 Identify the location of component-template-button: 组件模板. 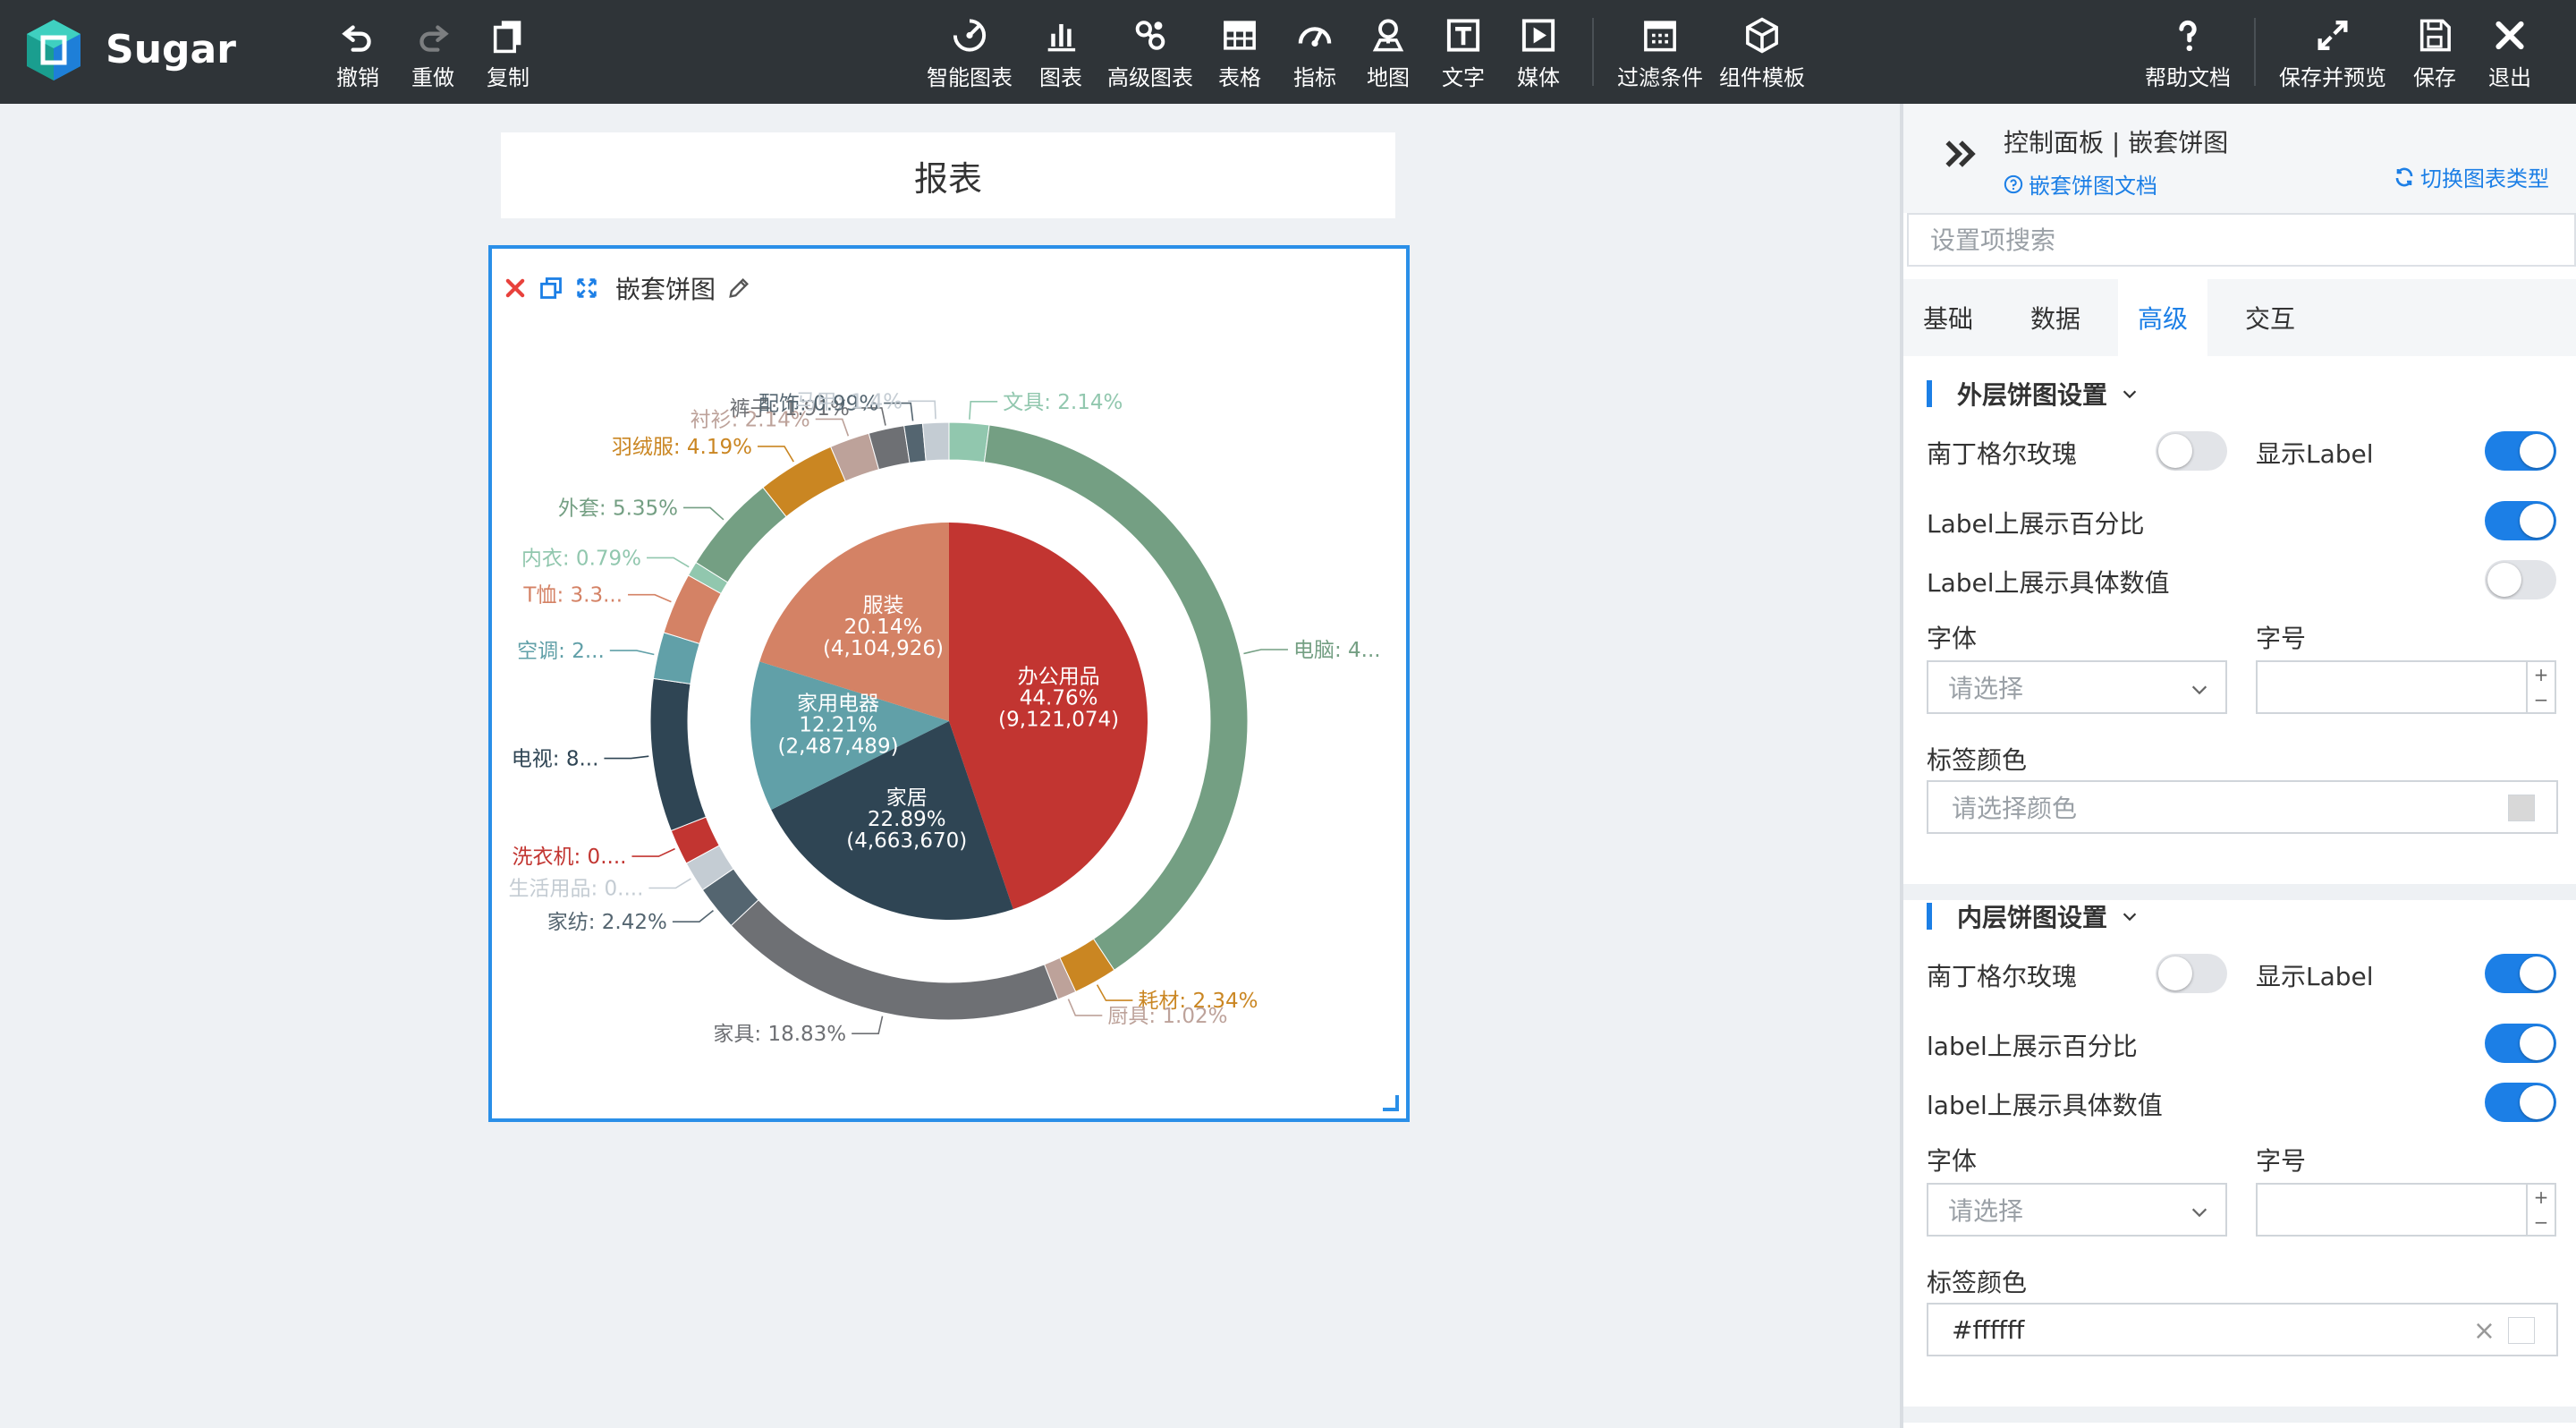
(1762, 53).